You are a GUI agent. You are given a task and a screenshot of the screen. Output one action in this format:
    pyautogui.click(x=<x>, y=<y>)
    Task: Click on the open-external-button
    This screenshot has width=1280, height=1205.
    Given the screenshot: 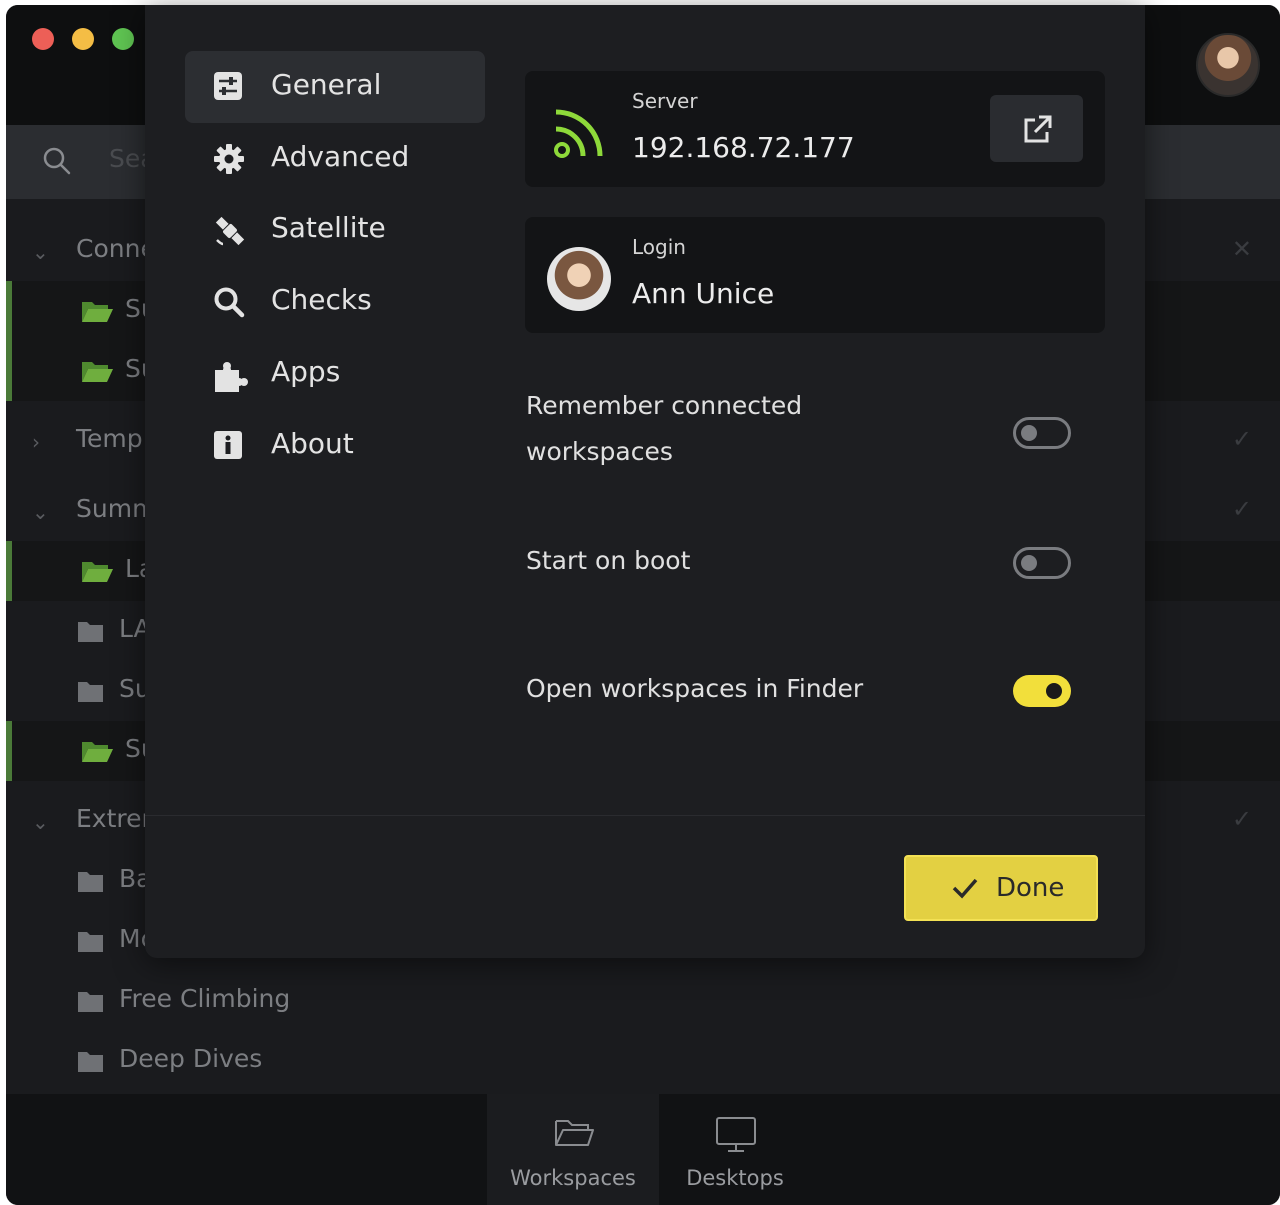 What is the action you would take?
    pyautogui.click(x=1036, y=128)
    